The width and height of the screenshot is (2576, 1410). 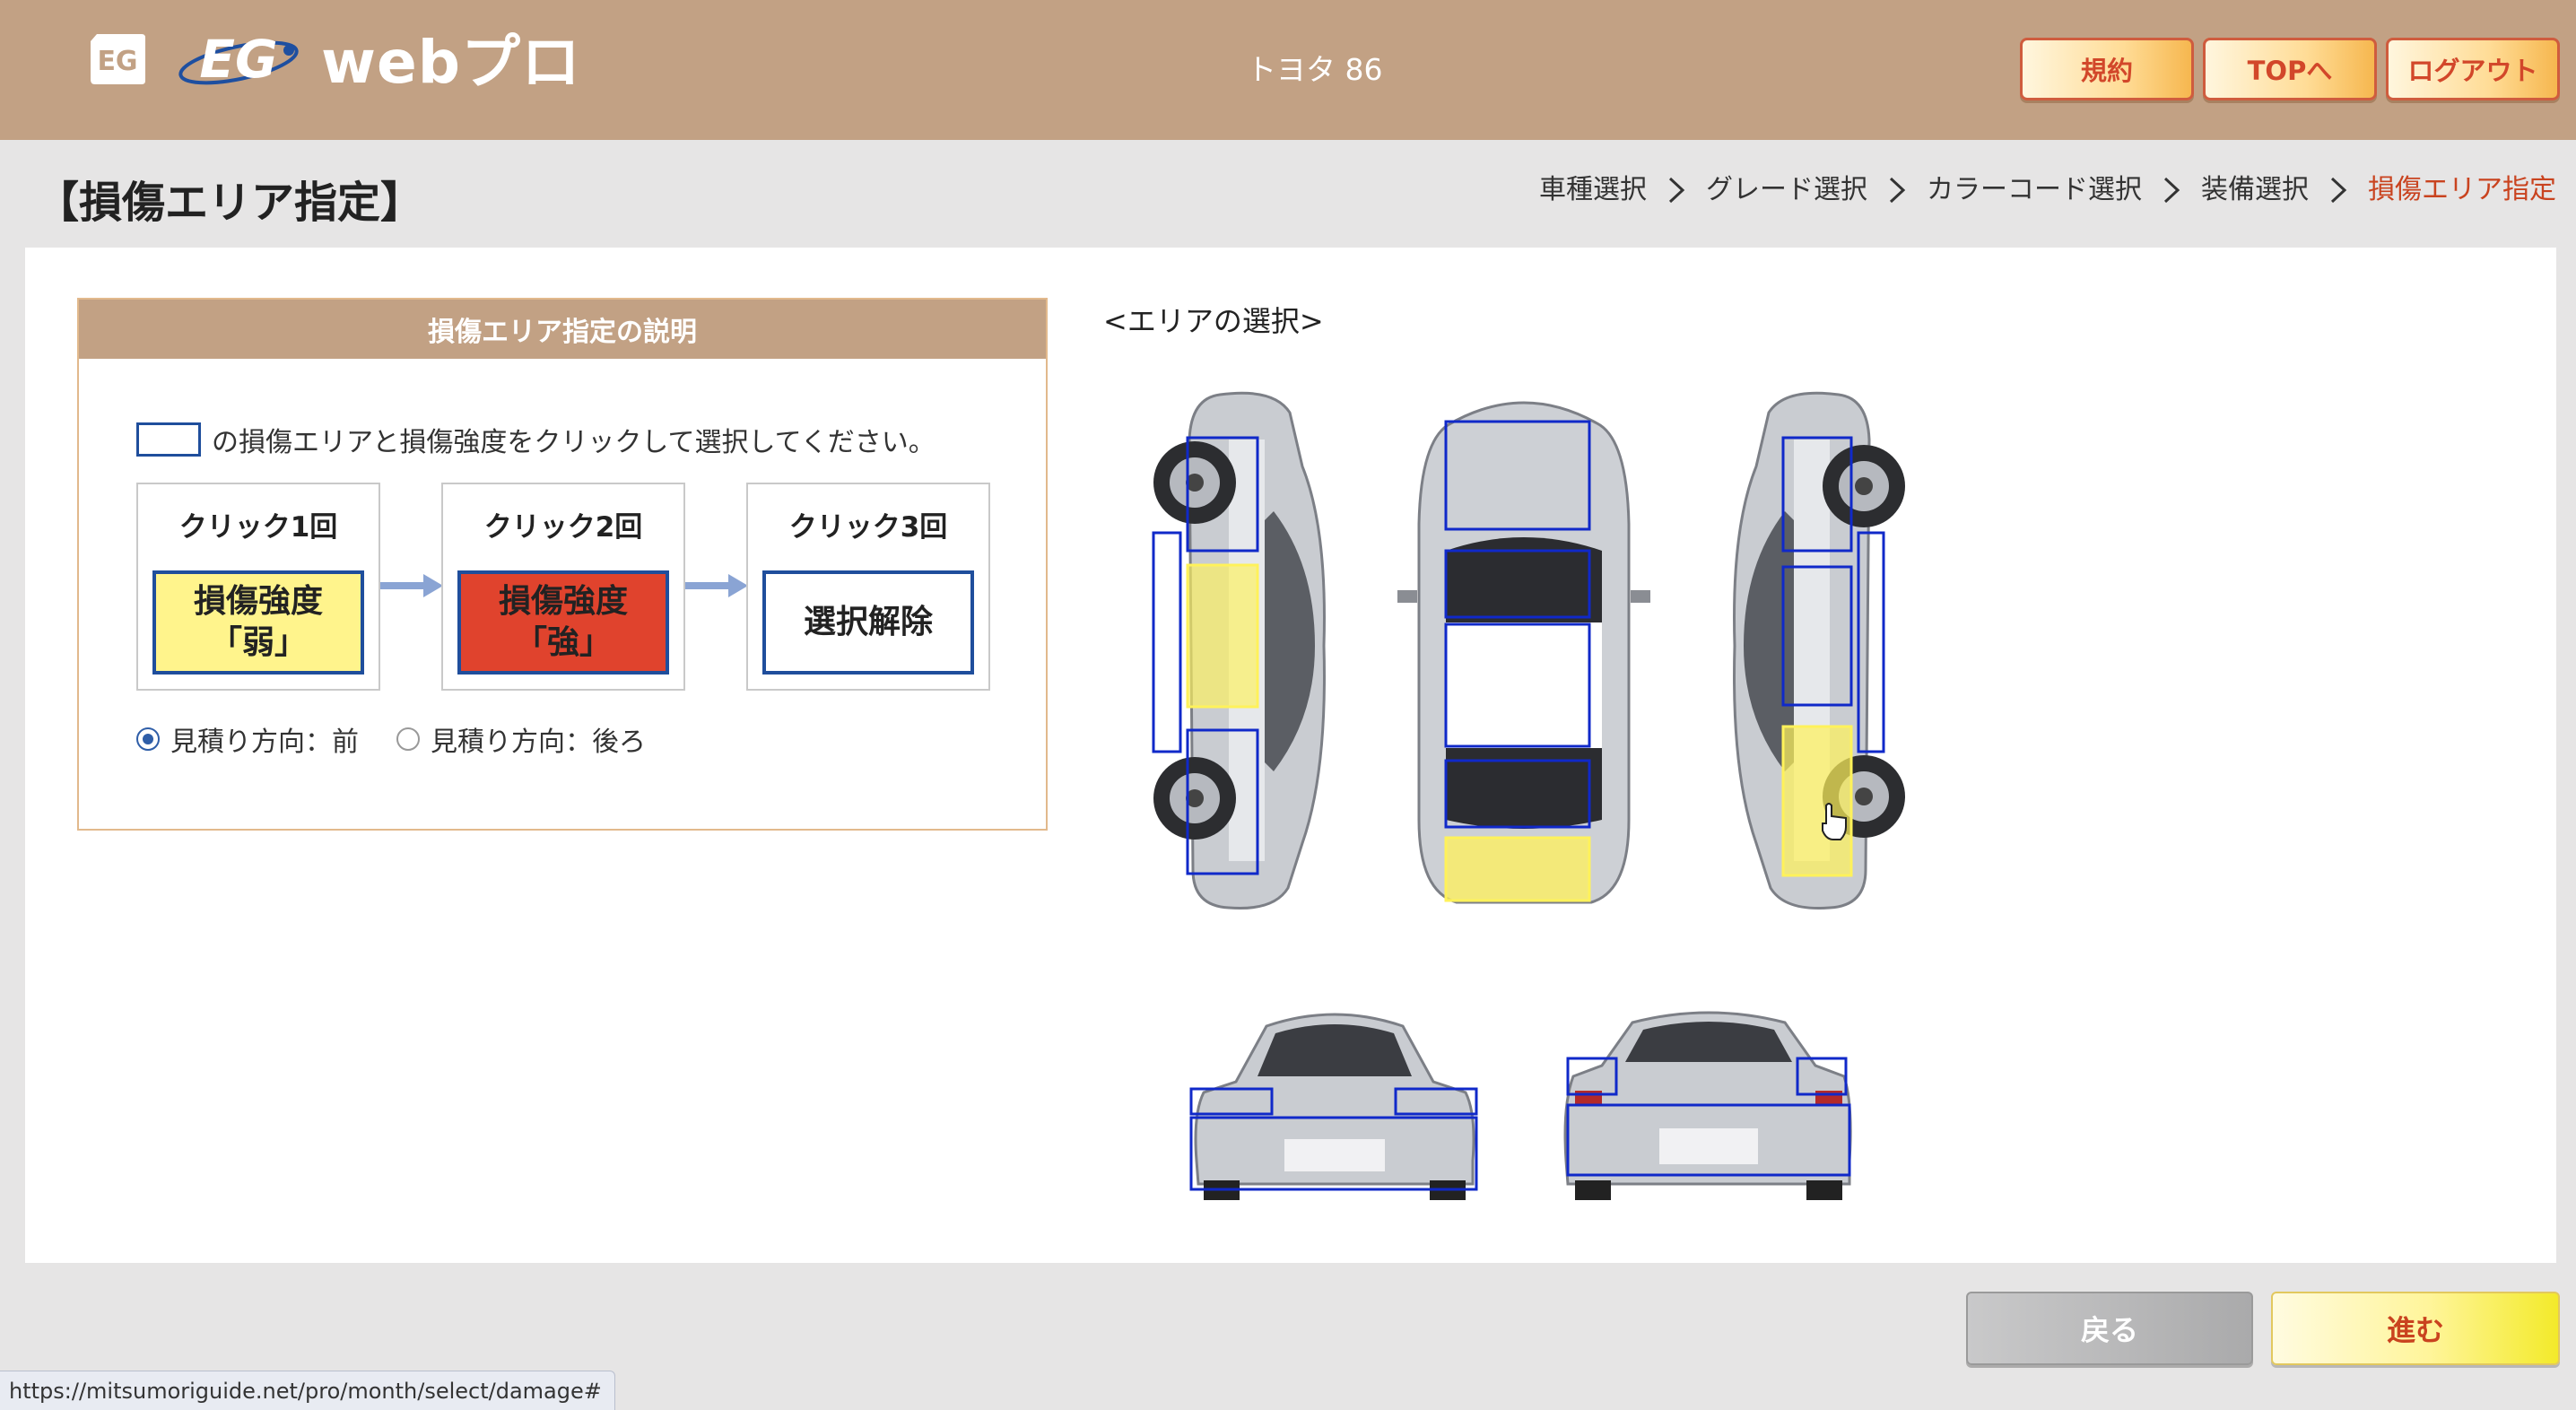 I want to click on step-click-1: クリック1回 損傷強度 「弱」, so click(x=258, y=587).